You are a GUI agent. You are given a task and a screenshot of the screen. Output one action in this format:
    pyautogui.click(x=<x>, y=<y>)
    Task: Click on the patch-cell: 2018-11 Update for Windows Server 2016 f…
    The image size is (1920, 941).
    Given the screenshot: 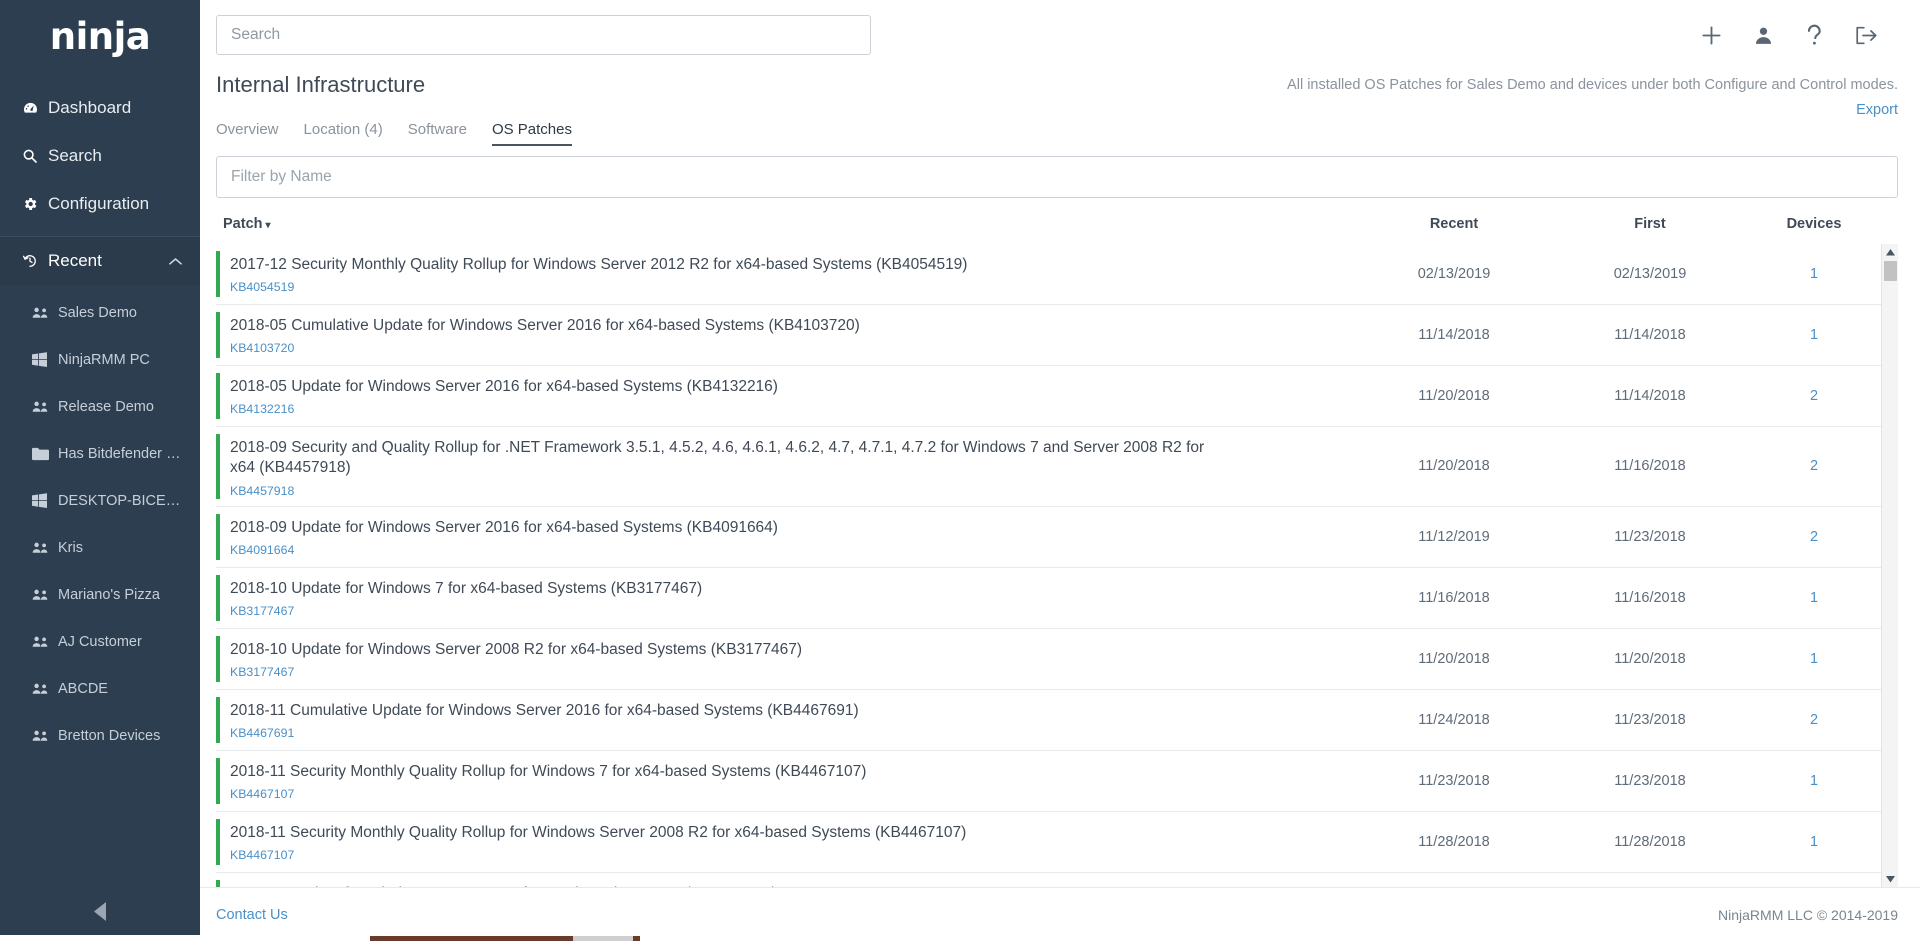 What is the action you would take?
    pyautogui.click(x=786, y=880)
    